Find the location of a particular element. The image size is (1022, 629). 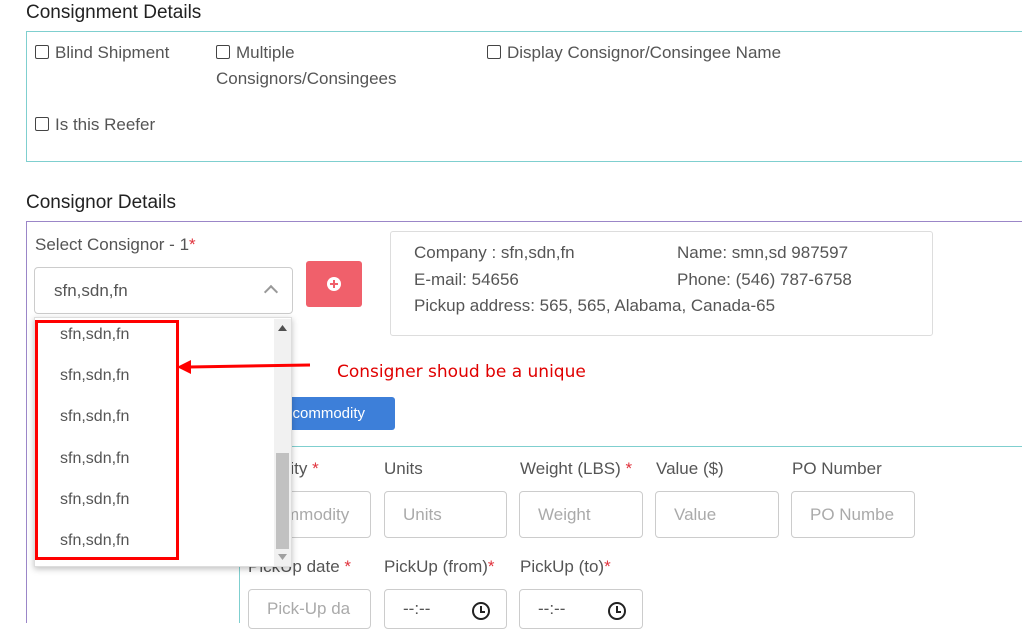

display-name-option: Display Consignor/Consingee Name is located at coordinates (634, 53).